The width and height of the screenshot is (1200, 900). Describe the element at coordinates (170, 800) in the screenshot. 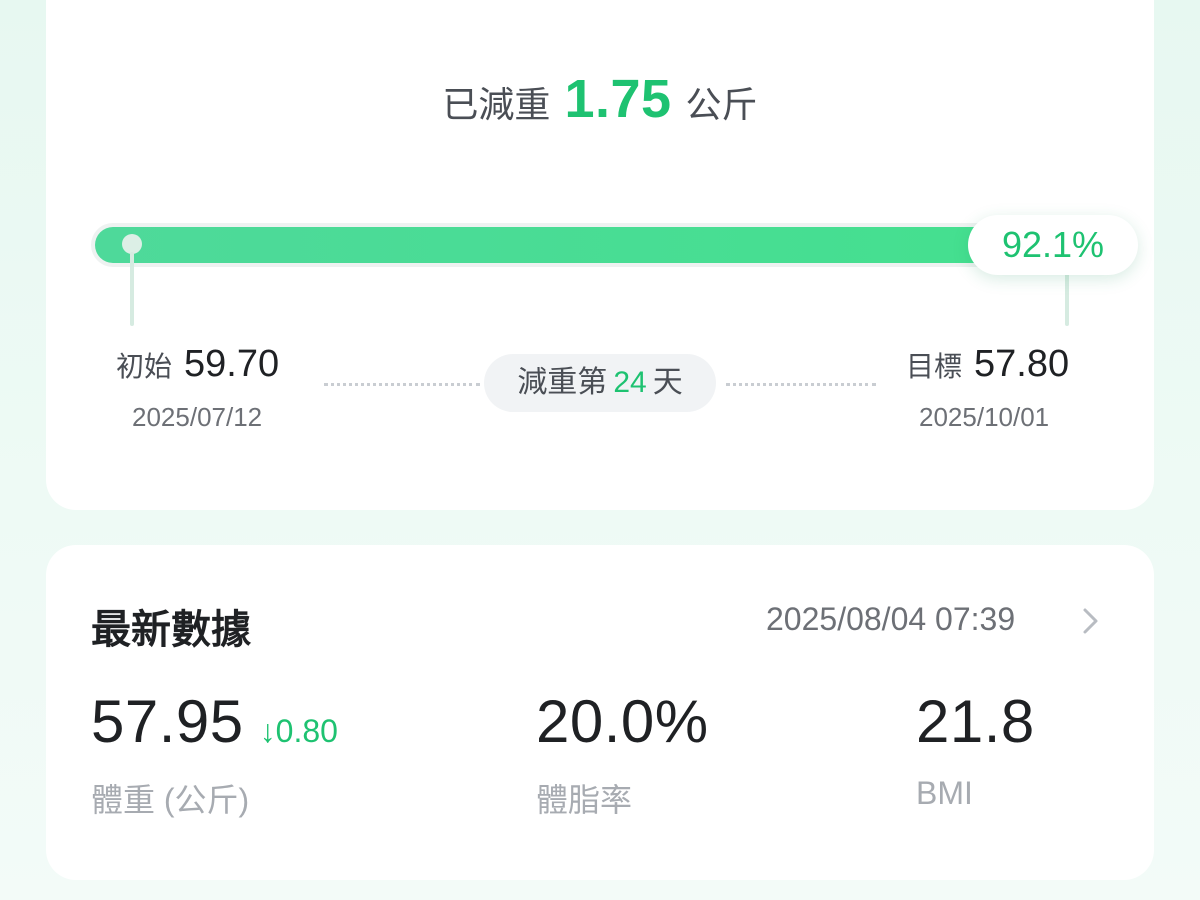

I see `weight-label: 體重 (公斤)` at that location.